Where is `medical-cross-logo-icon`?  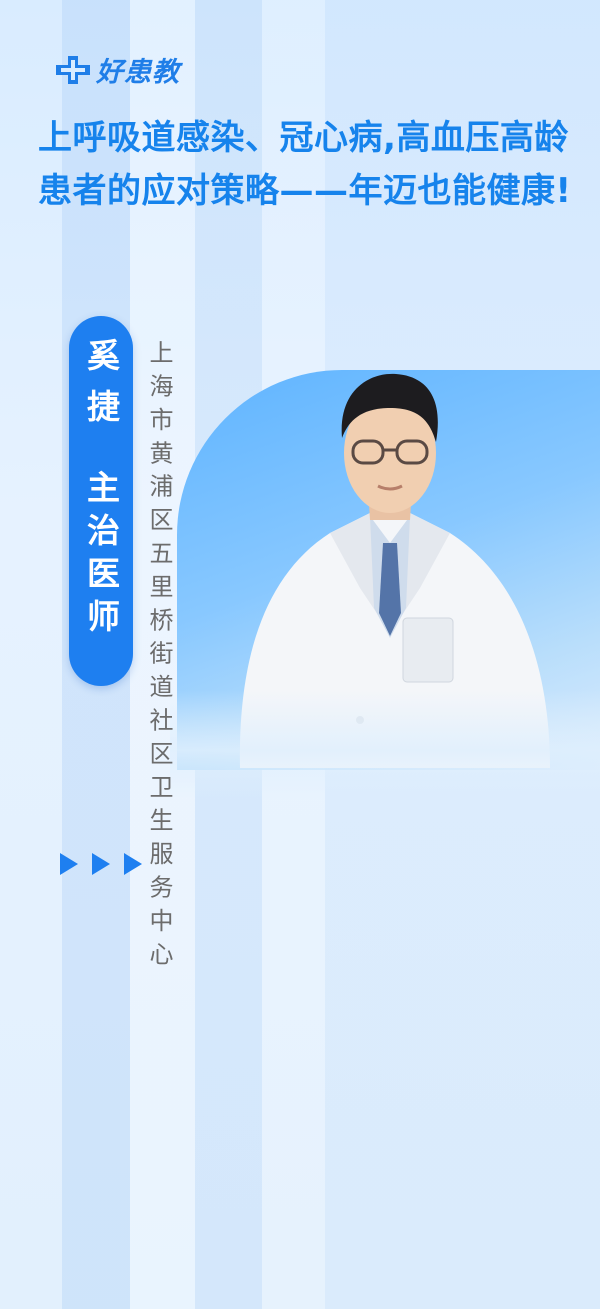 medical-cross-logo-icon is located at coordinates (73, 69).